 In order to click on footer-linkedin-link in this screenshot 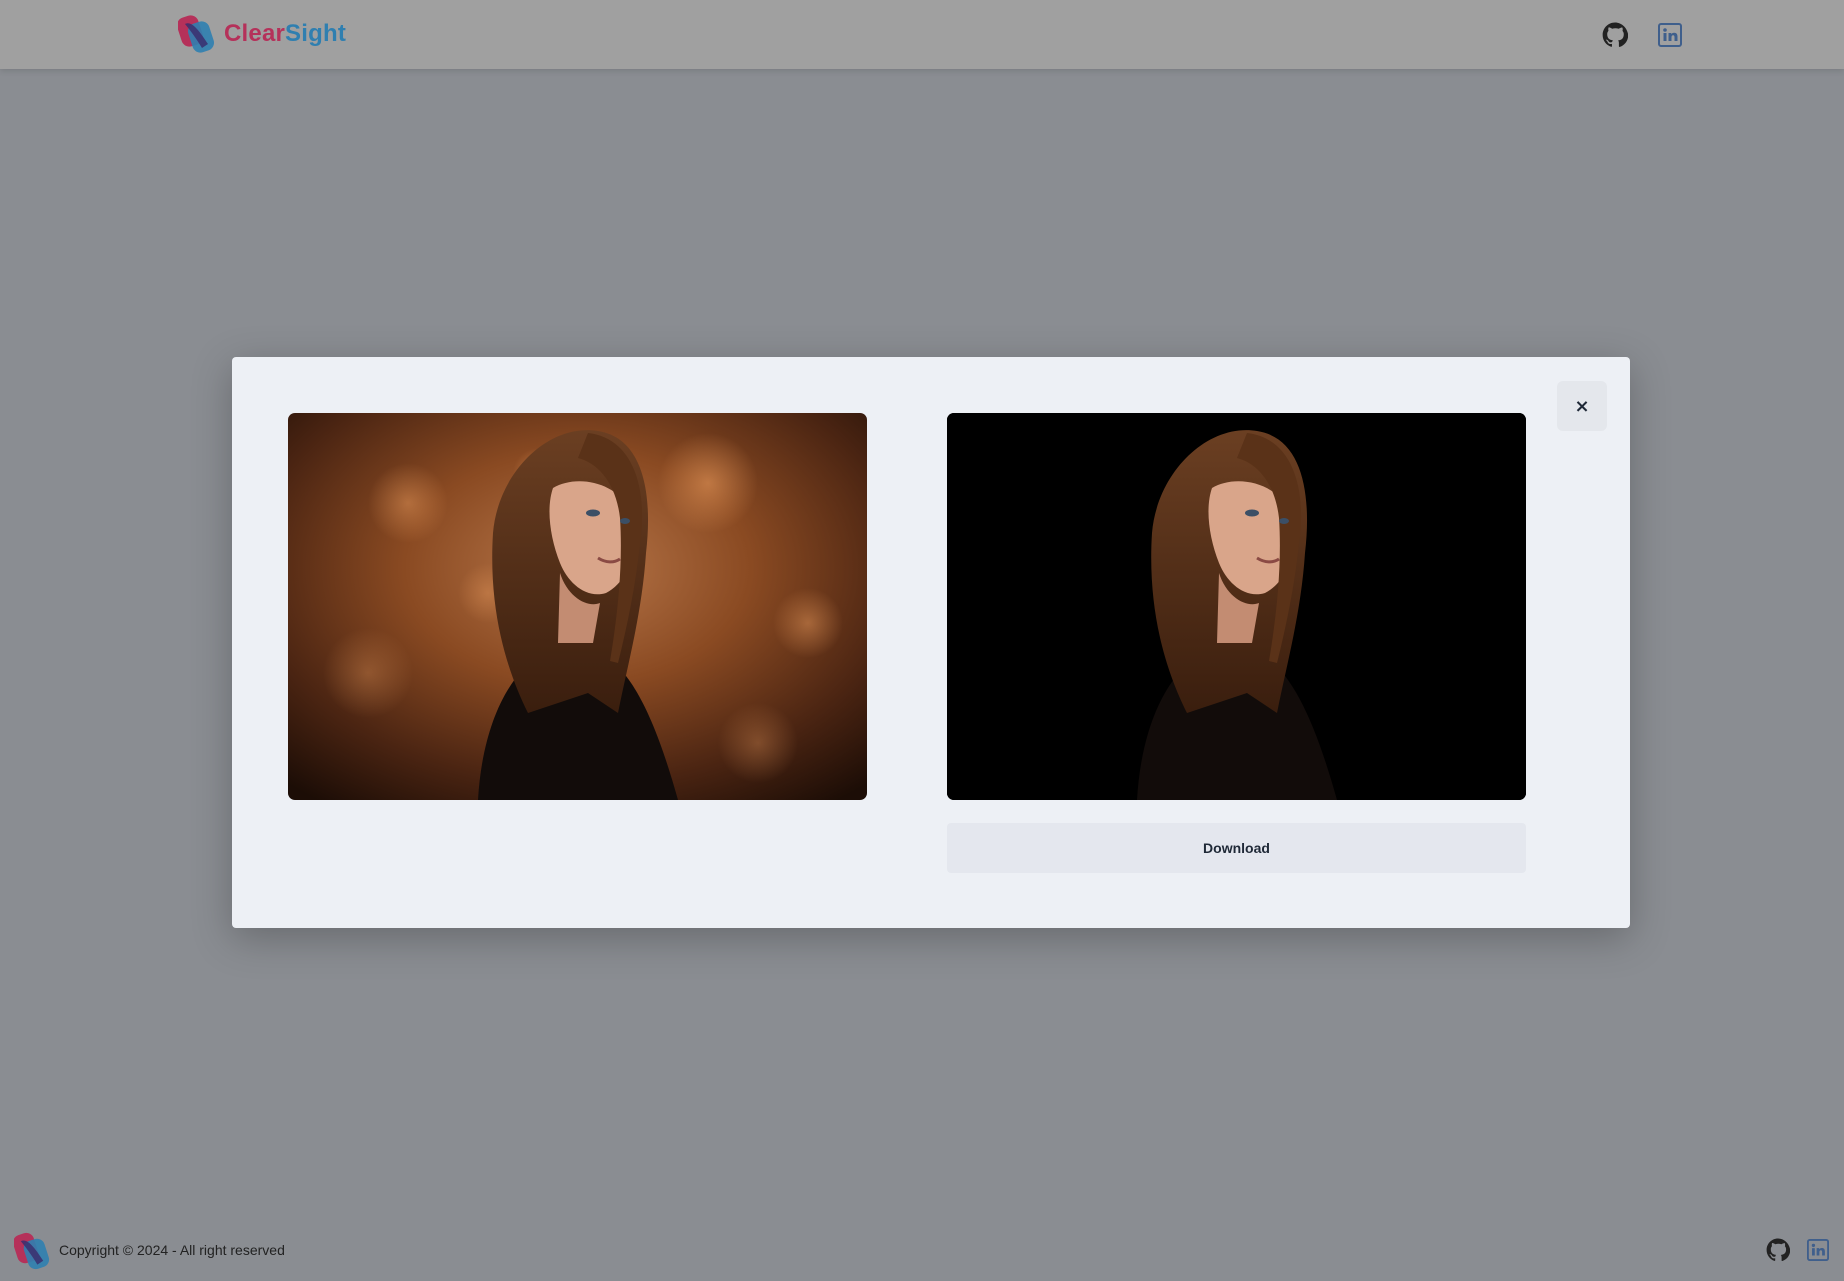, I will do `click(1818, 1250)`.